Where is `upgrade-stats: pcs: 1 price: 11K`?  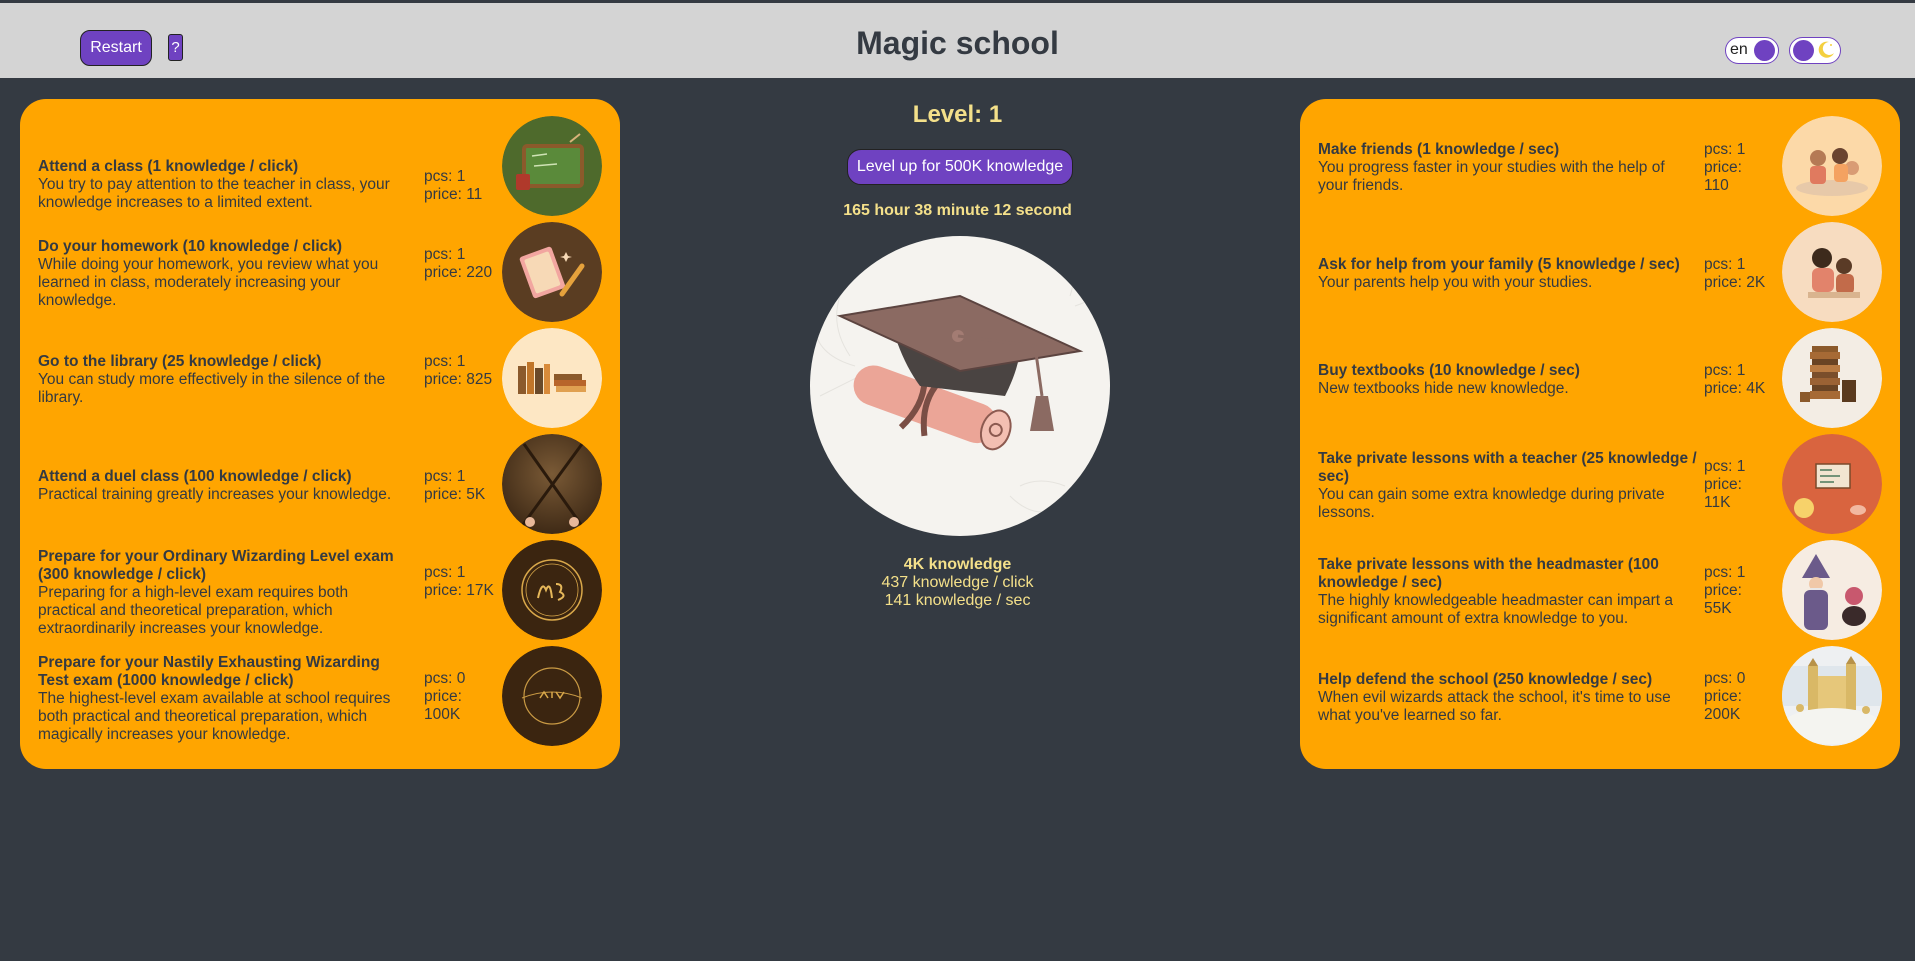
upgrade-stats: pcs: 1 price: 11K is located at coordinates (1737, 485).